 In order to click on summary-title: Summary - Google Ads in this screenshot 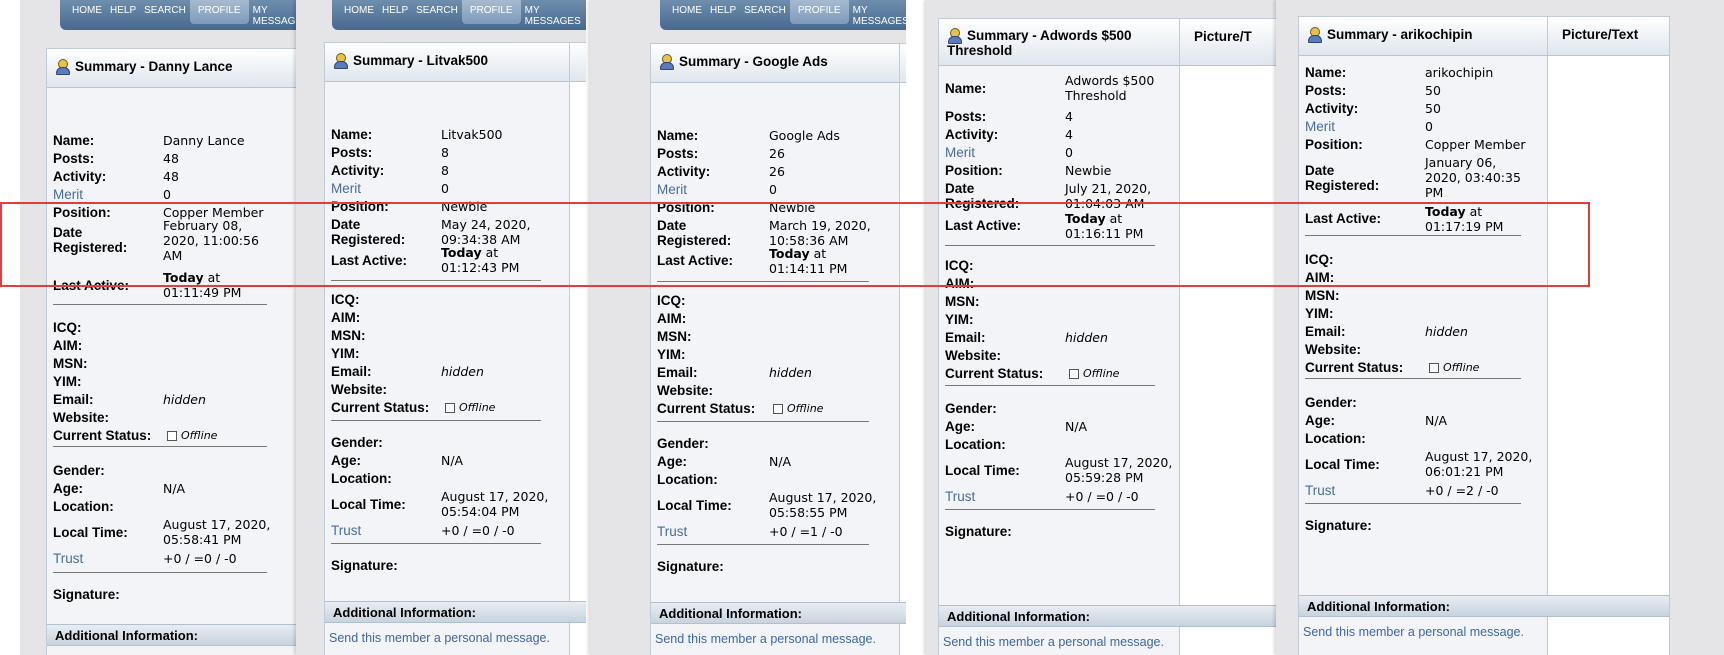, I will do `click(743, 62)`.